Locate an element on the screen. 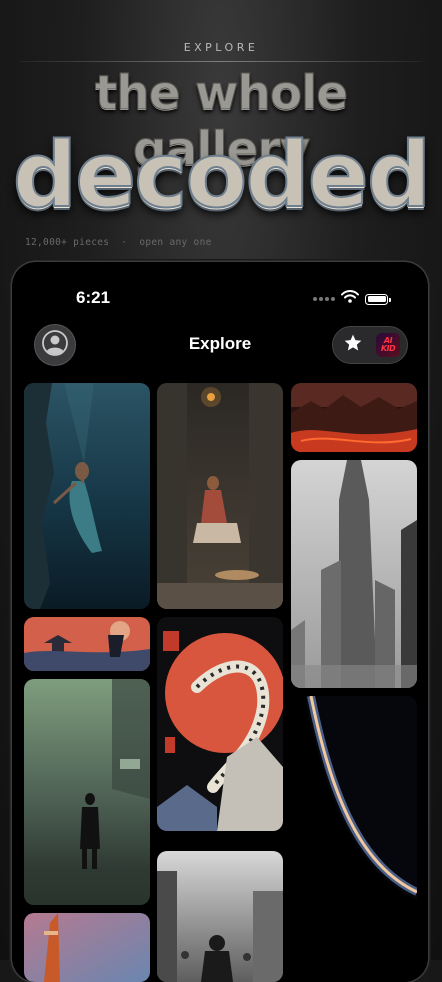 The image size is (442, 982). wifi-icon is located at coordinates (350, 299).